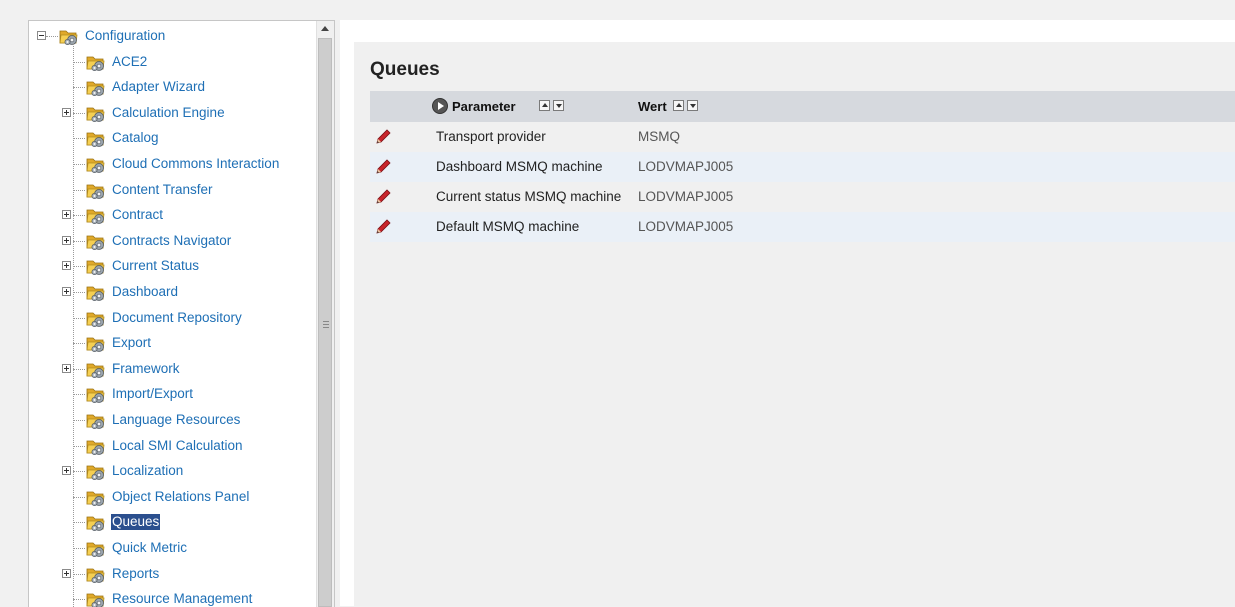  What do you see at coordinates (137, 215) in the screenshot?
I see `tree-item-label: Contract` at bounding box center [137, 215].